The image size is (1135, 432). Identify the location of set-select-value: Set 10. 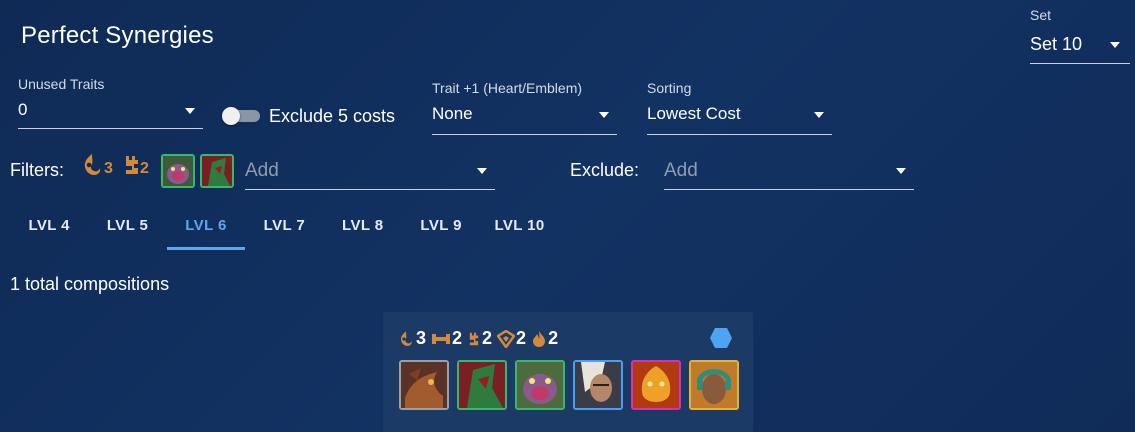
(1056, 44).